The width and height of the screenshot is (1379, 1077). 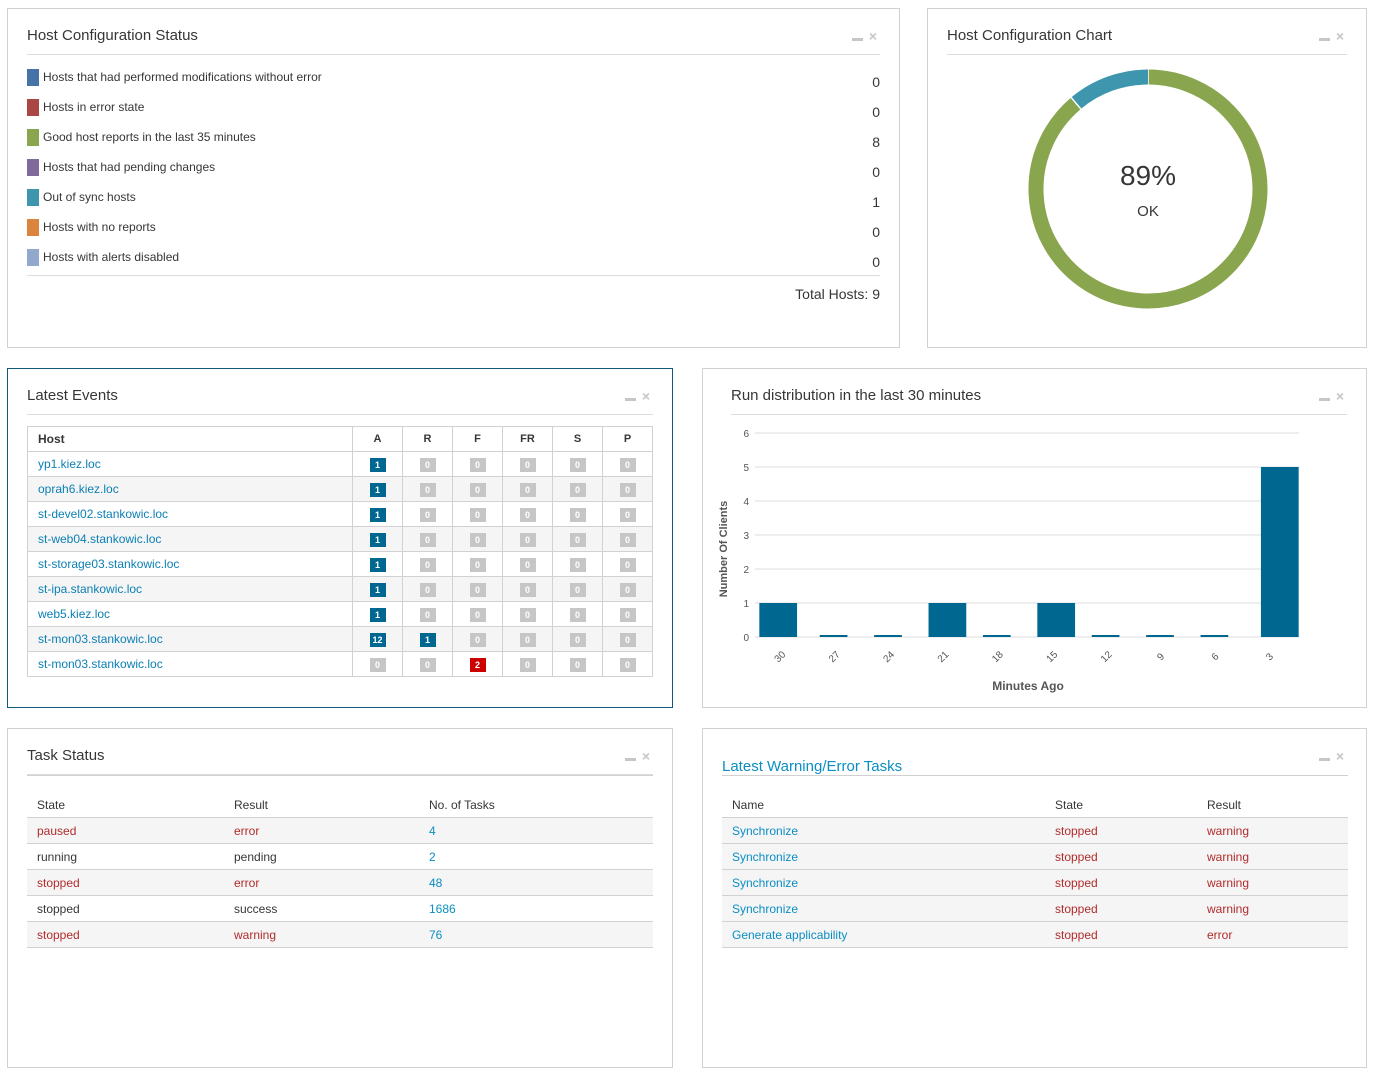 What do you see at coordinates (536, 934) in the screenshot?
I see `task-count-link: 76` at bounding box center [536, 934].